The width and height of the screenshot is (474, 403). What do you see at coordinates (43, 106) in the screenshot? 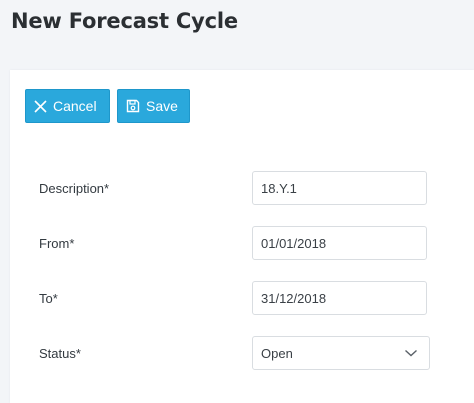
I see `close-icon` at bounding box center [43, 106].